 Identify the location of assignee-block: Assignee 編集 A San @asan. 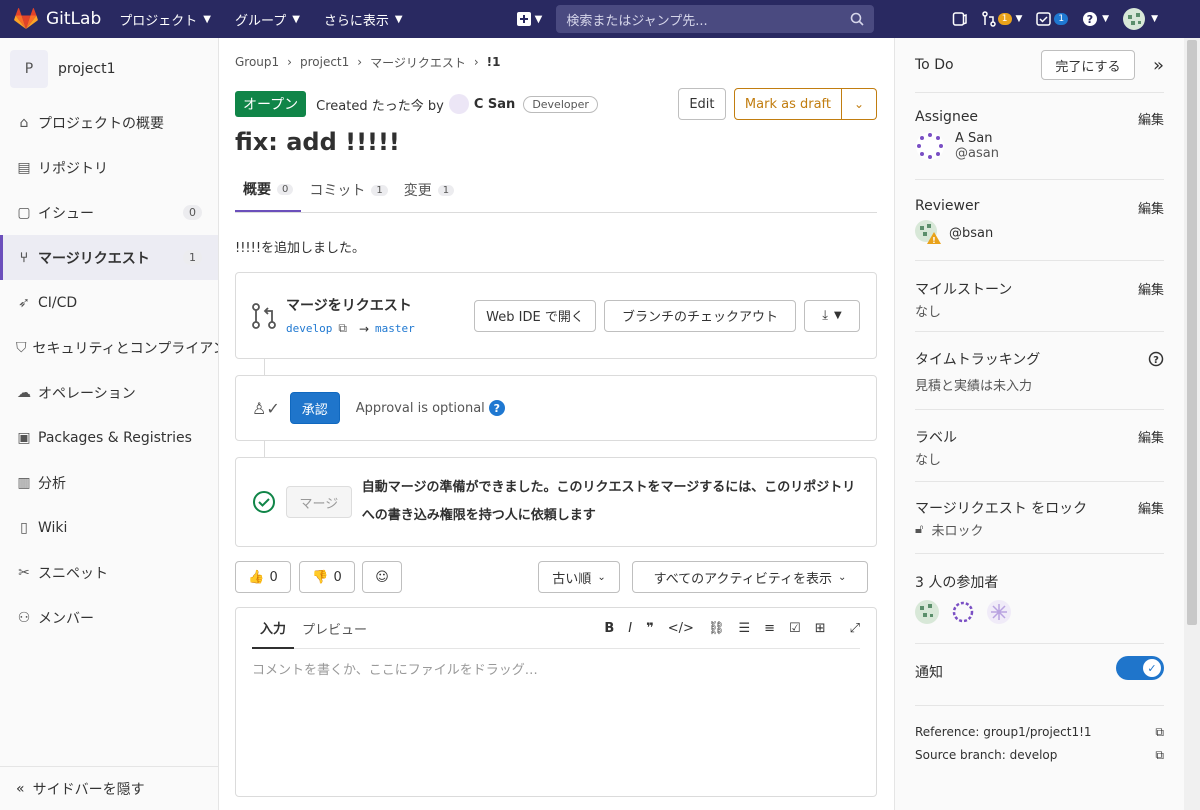
(1039, 136).